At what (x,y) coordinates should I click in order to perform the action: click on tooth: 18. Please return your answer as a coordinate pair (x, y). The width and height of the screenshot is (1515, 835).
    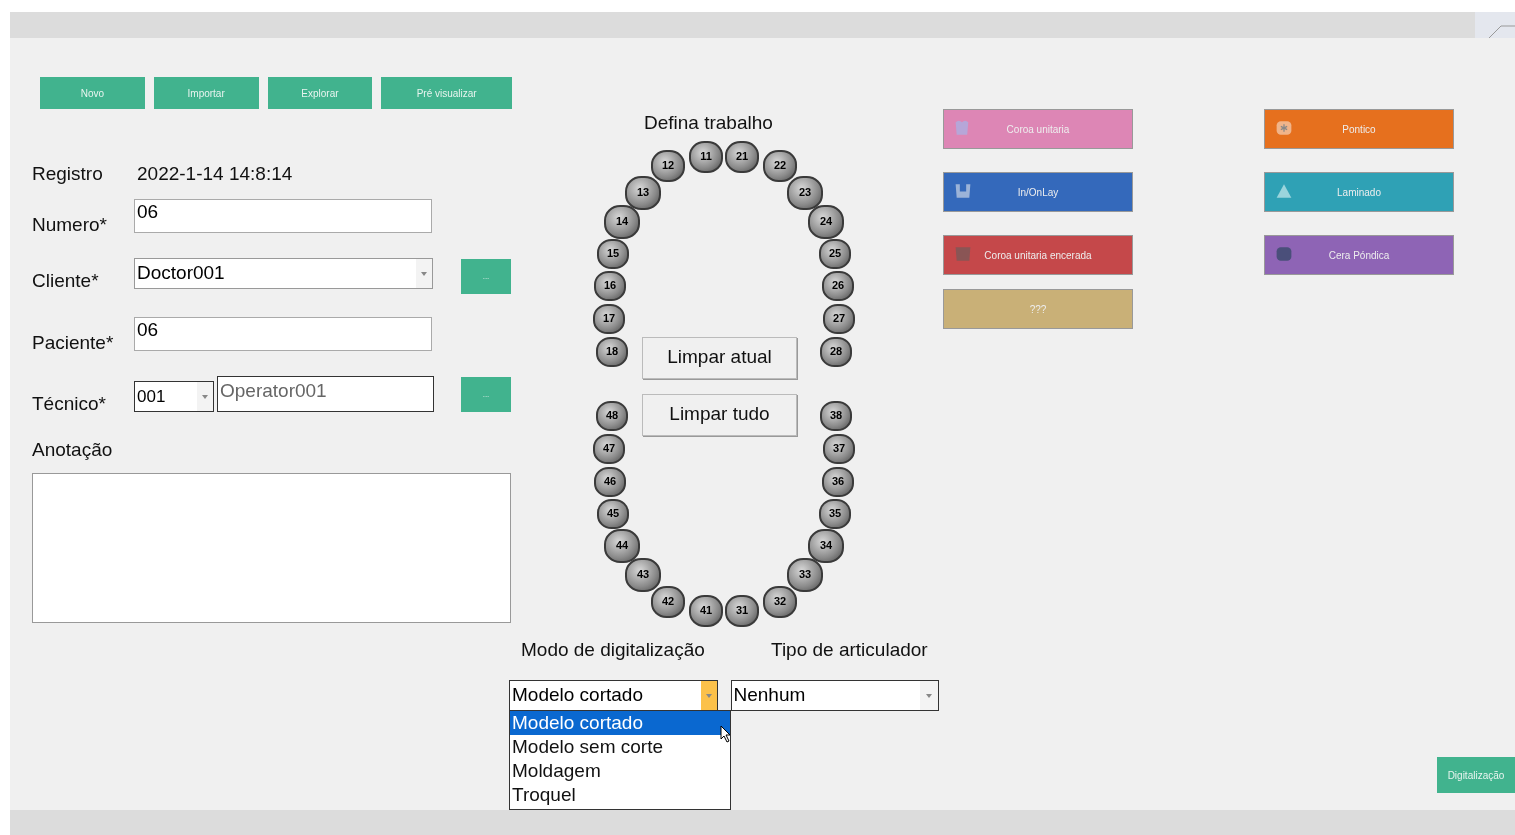
    Looking at the image, I should click on (612, 351).